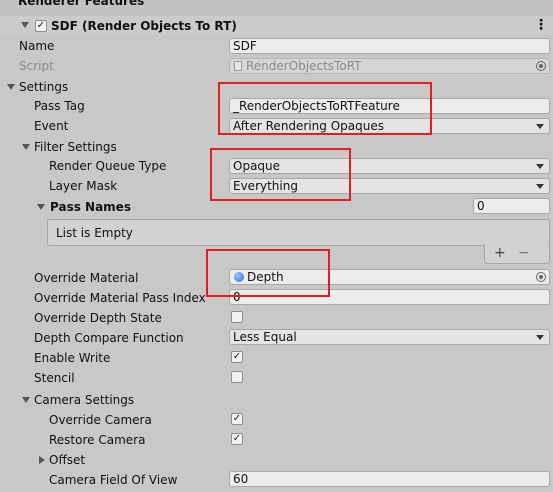  Describe the element at coordinates (500, 253) in the screenshot. I see `add-element-button: +` at that location.